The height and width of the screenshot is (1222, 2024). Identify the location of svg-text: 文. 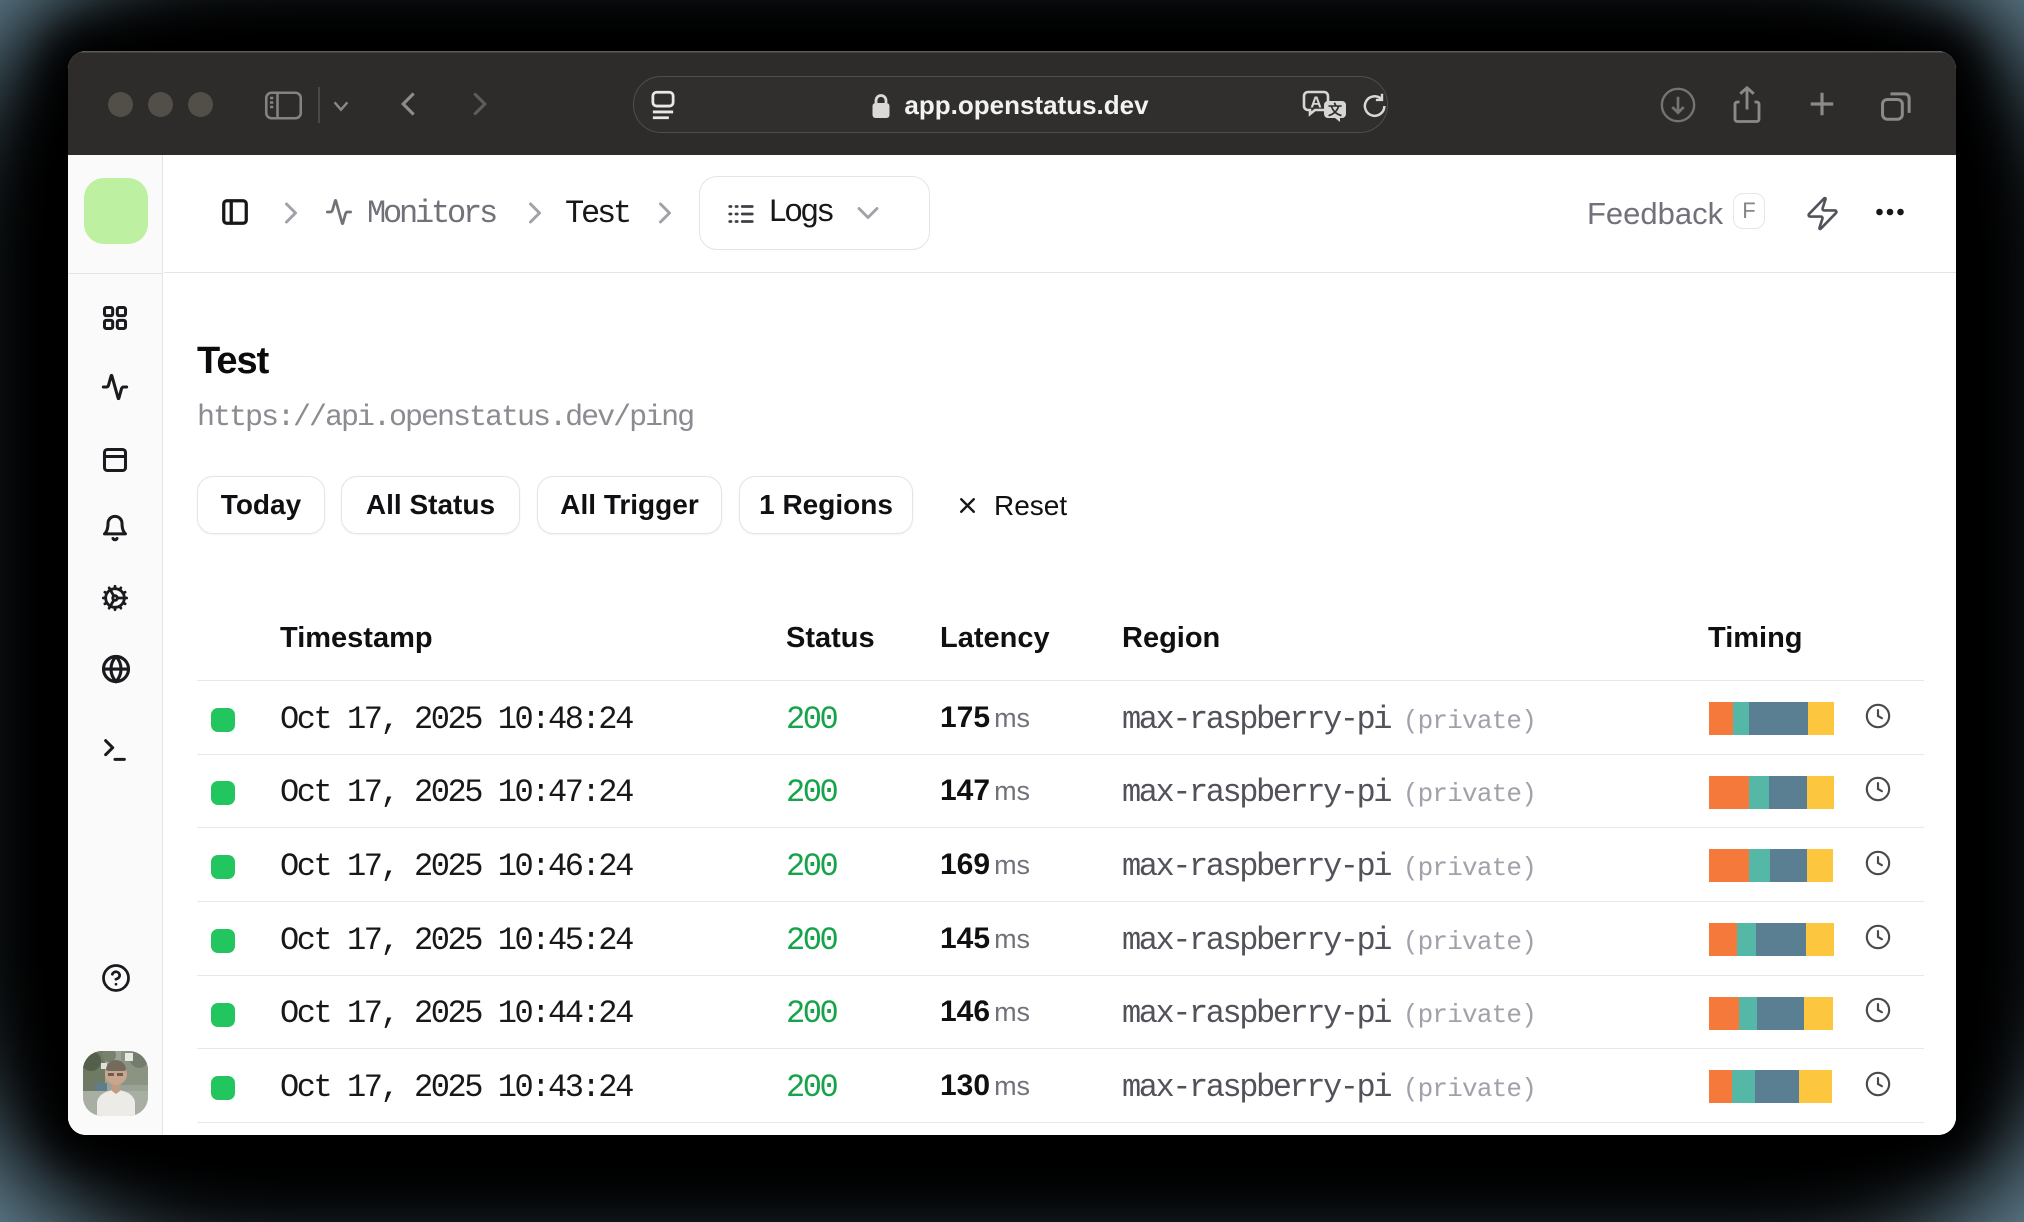
(1335, 110).